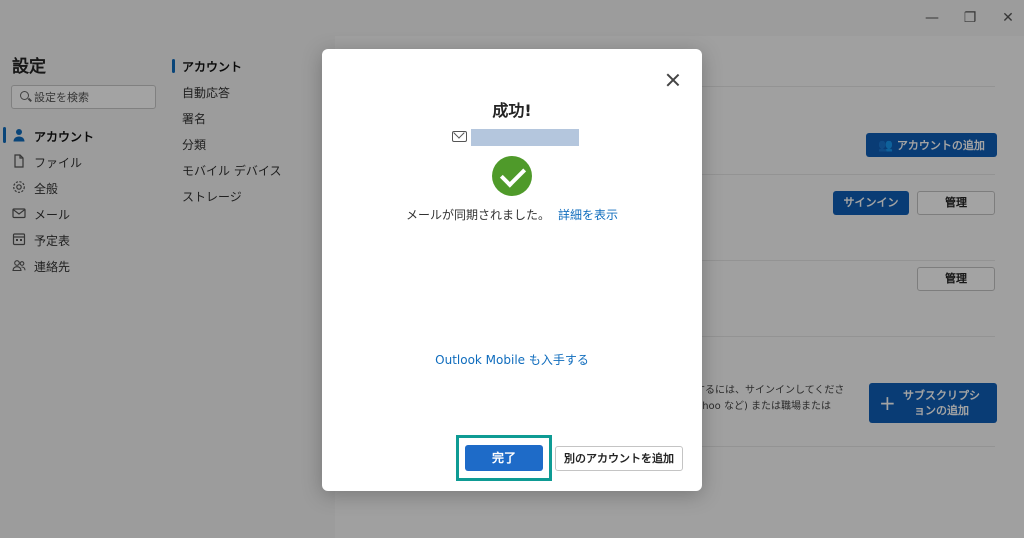  Describe the element at coordinates (504, 458) in the screenshot. I see `done-button: 完了` at that location.